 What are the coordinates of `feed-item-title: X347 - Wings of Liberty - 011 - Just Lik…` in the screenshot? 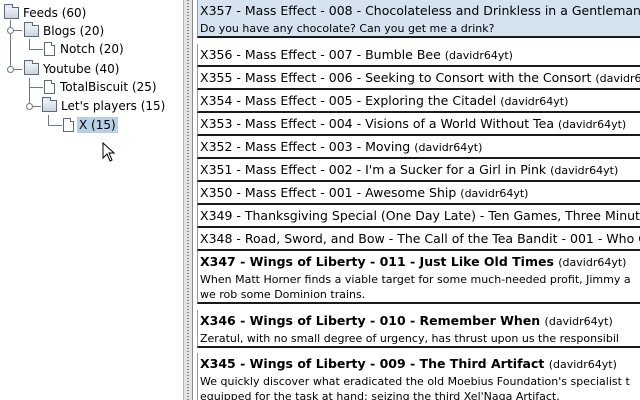 It's located at (419, 261).